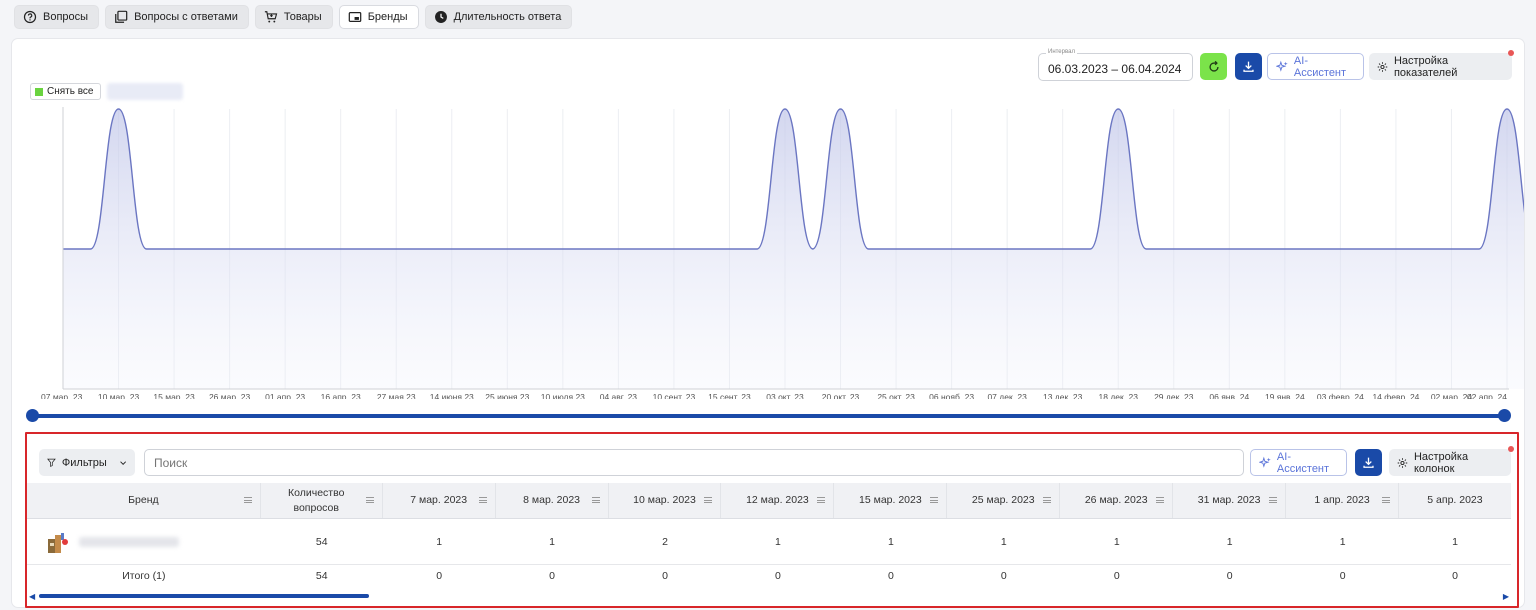 The width and height of the screenshot is (1536, 610). I want to click on tab-label: Вопросы с ответами, so click(186, 17).